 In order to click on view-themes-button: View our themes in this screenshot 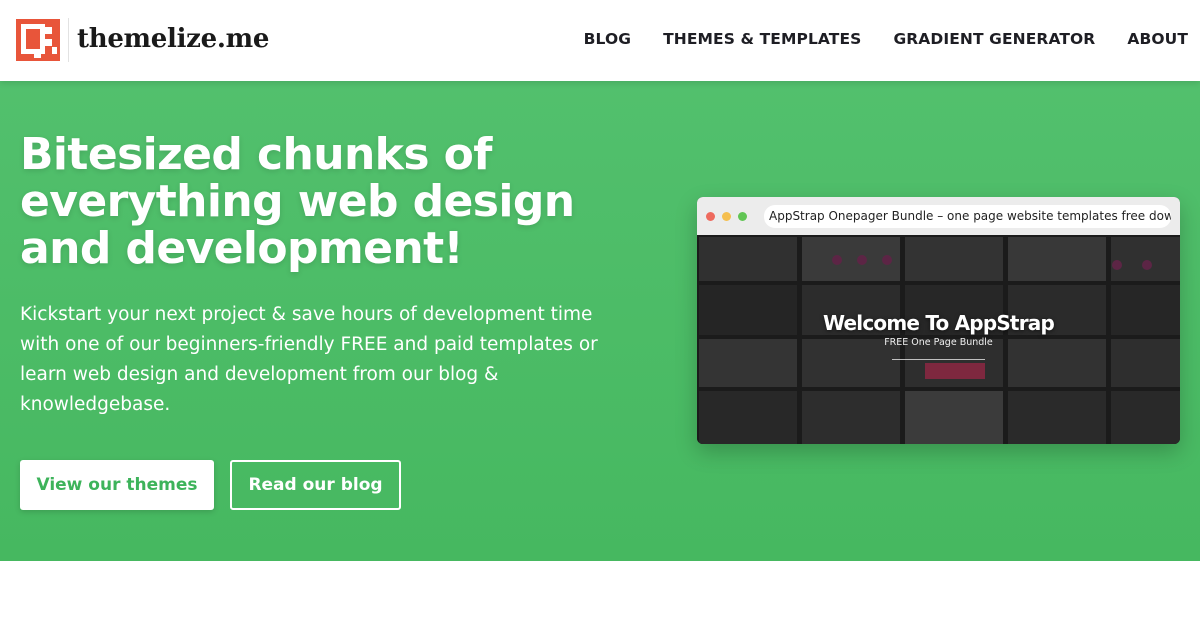, I will do `click(117, 485)`.